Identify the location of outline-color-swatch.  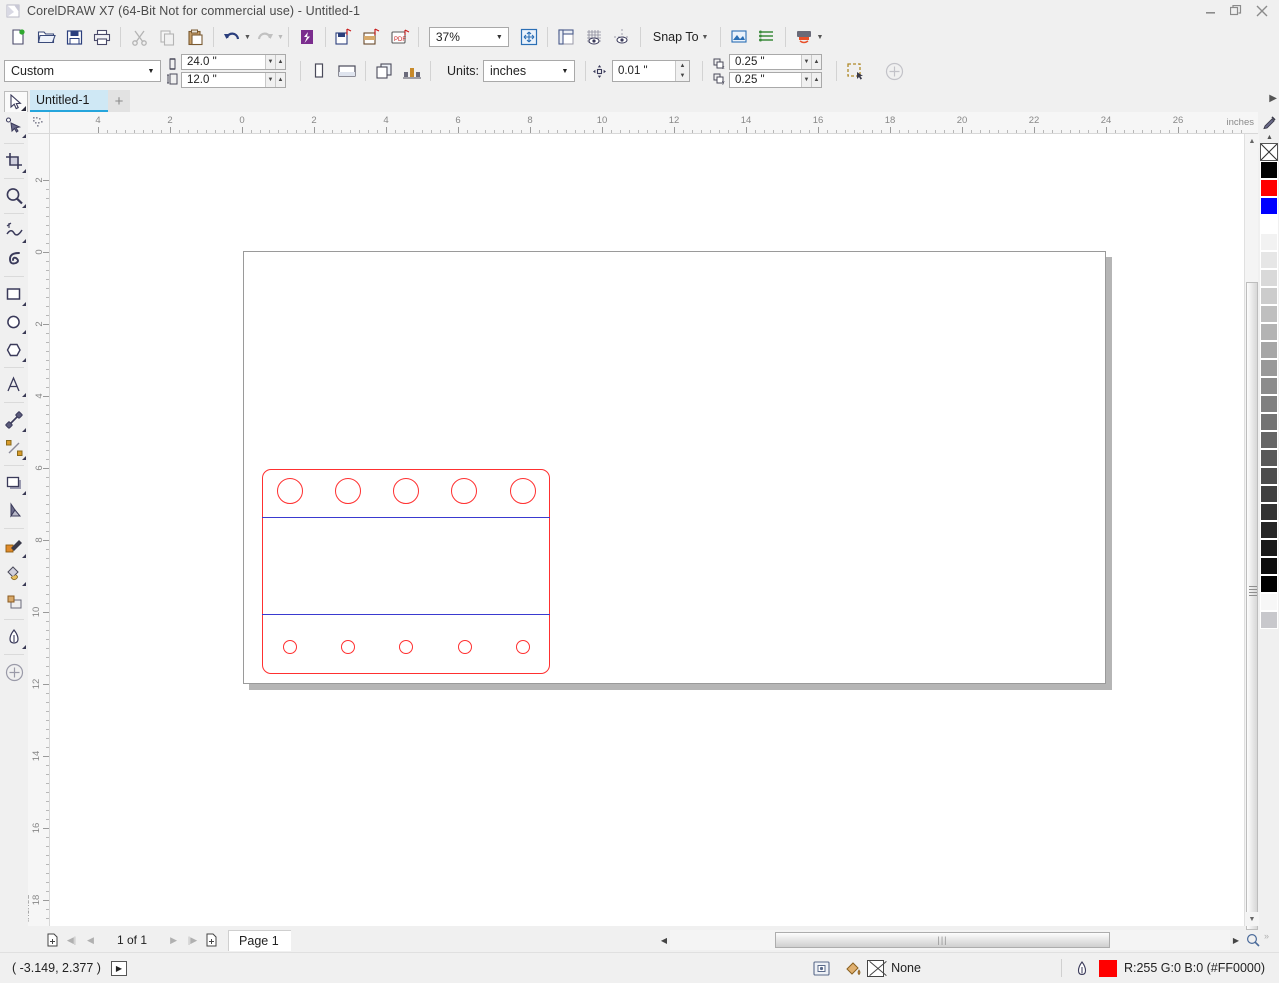
(1107, 968).